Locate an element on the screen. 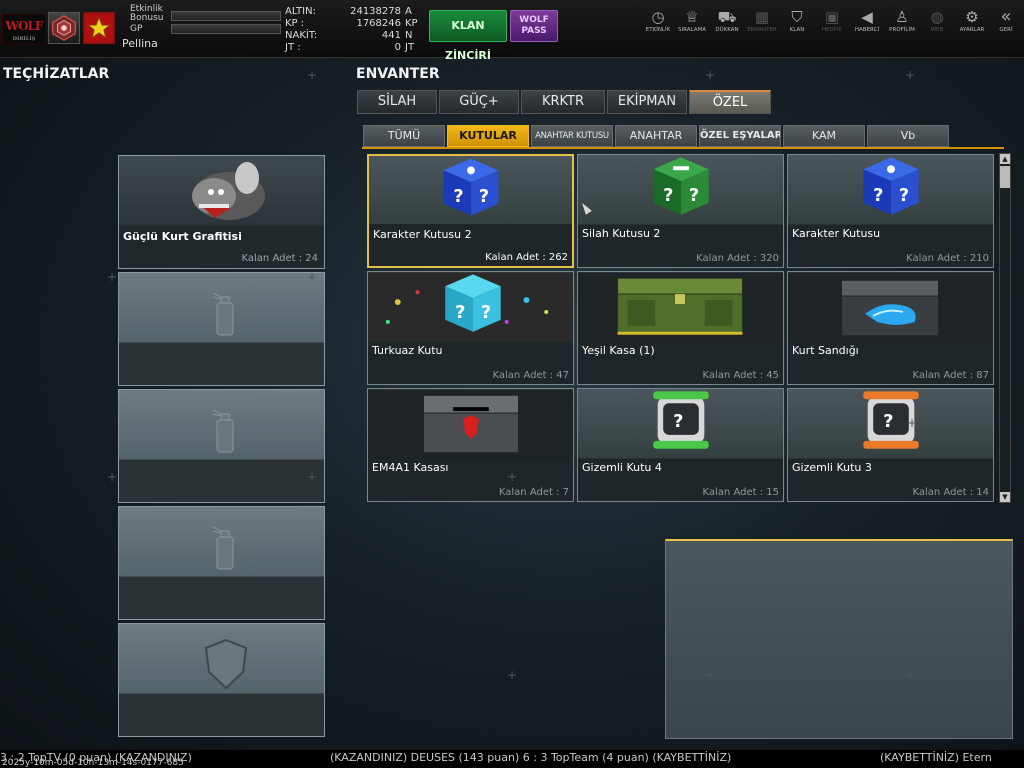 This screenshot has width=1024, height=768. wolf-pass-button: WOLF PASS is located at coordinates (534, 26).